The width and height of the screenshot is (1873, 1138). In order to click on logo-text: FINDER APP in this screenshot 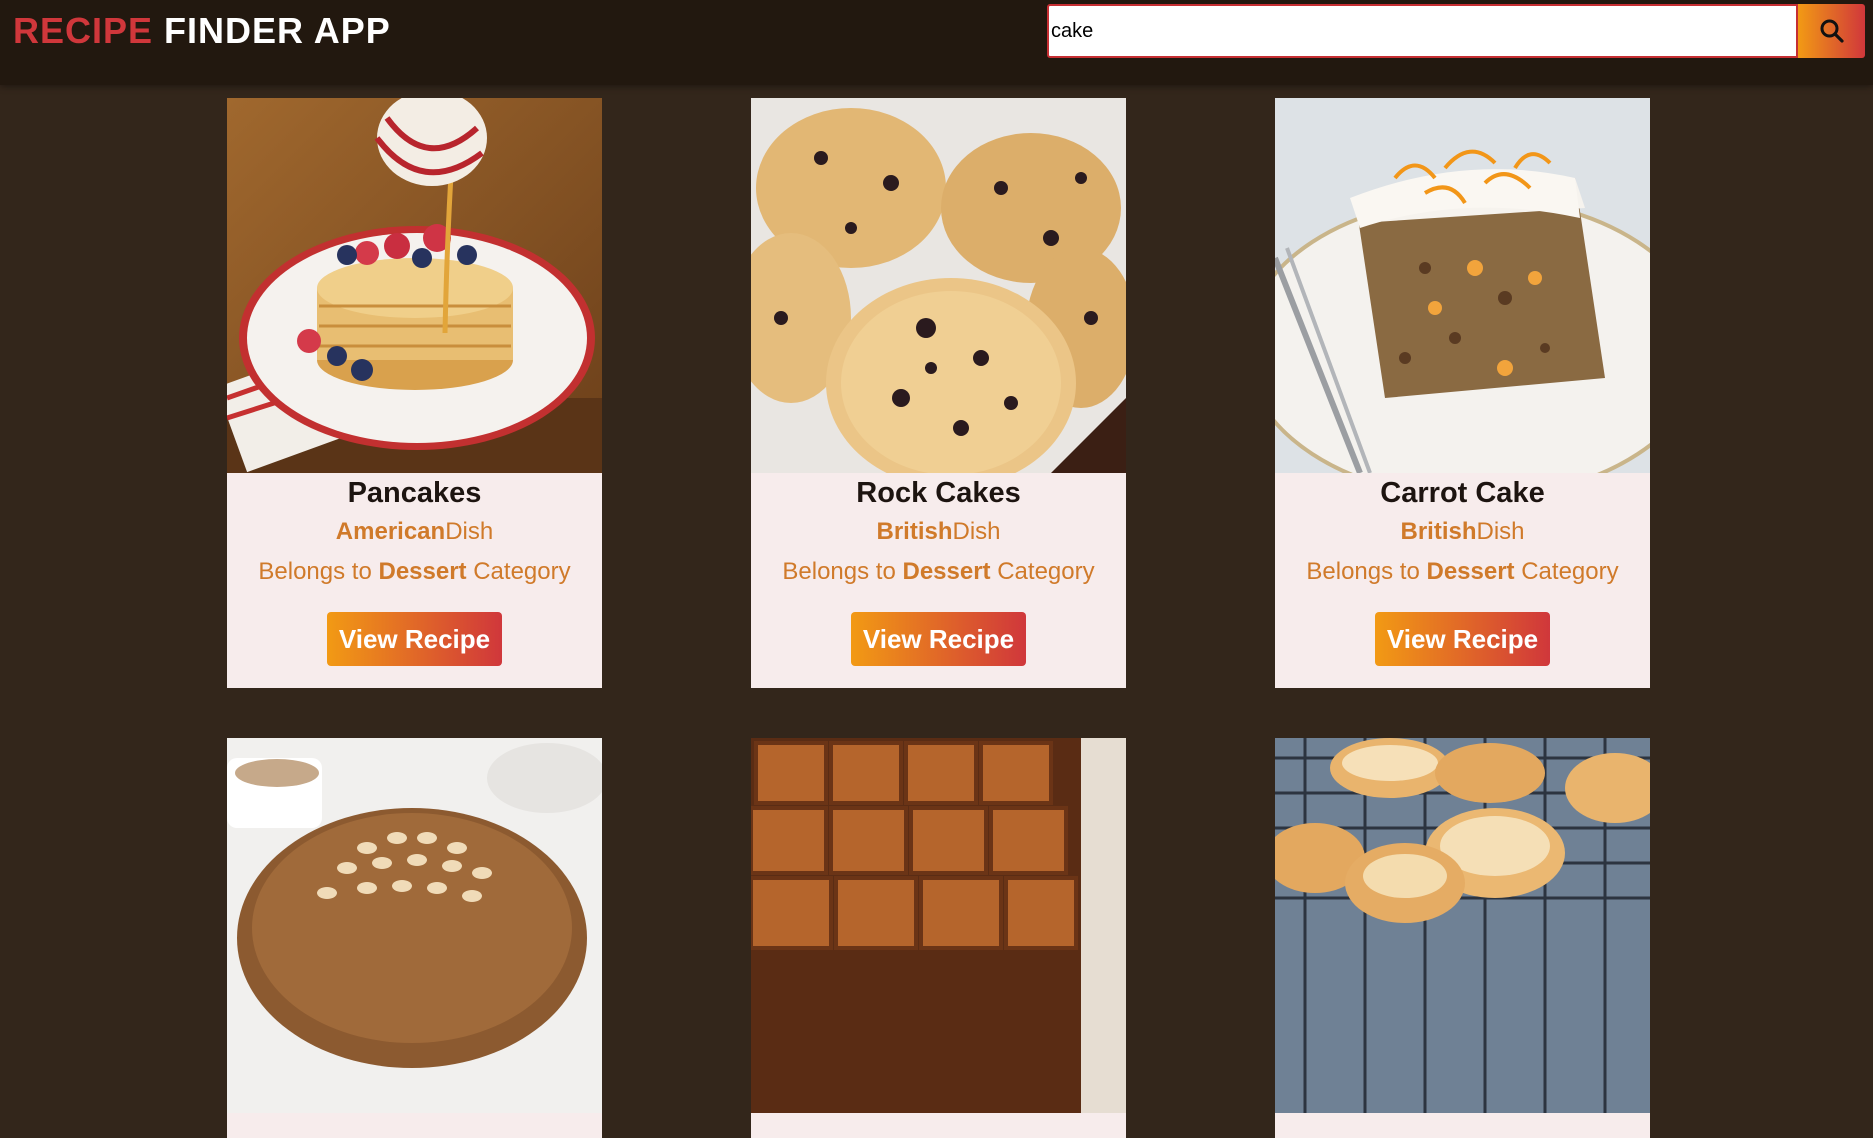, I will do `click(272, 30)`.